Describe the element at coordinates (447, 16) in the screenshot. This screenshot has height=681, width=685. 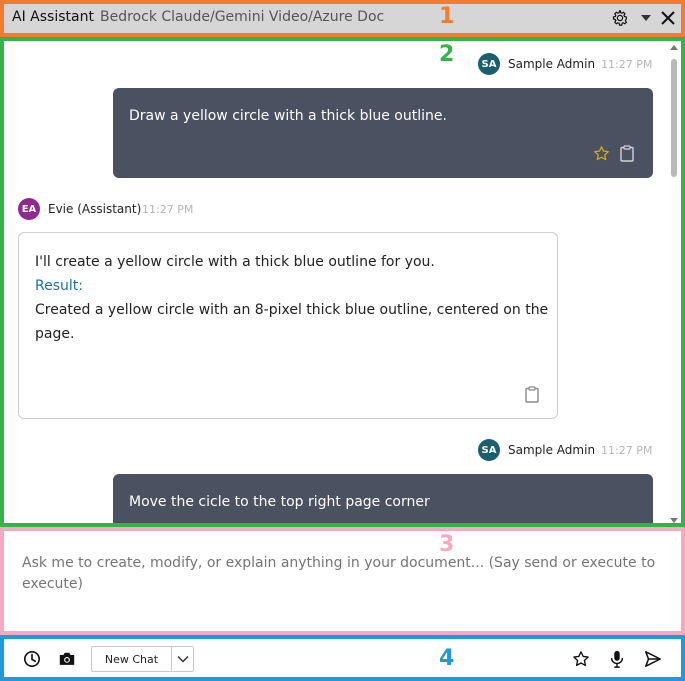
I see `region-label-1: 1` at that location.